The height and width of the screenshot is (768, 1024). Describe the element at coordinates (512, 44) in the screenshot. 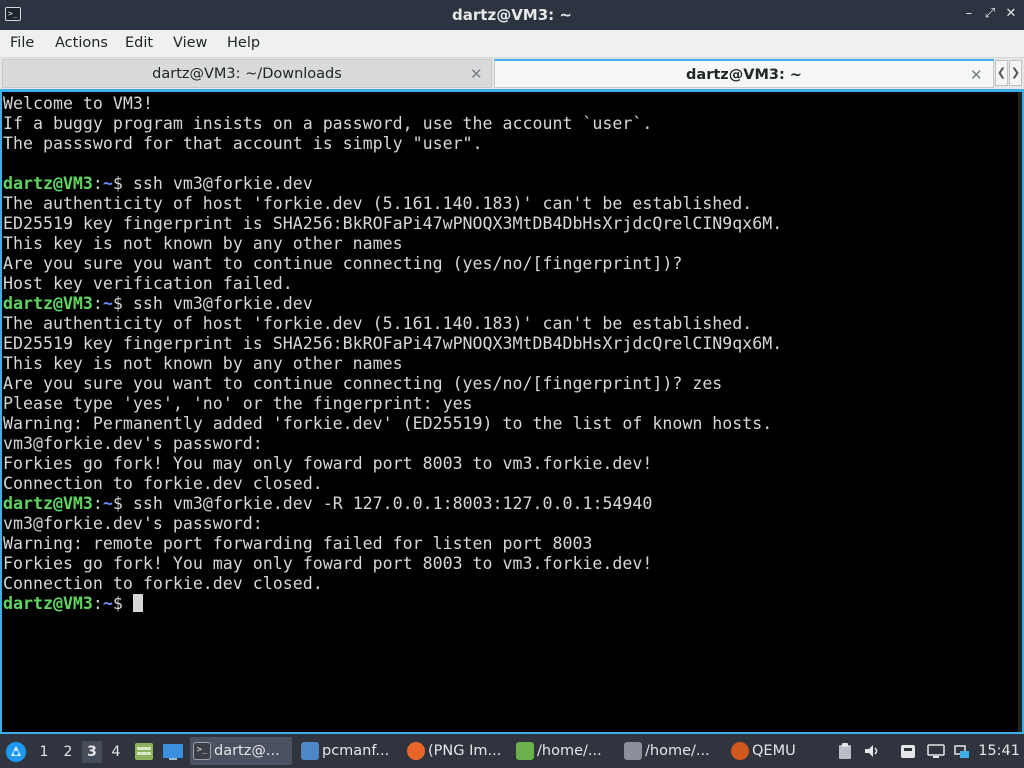

I see `menu-bar: File Actions Edit View Help` at that location.